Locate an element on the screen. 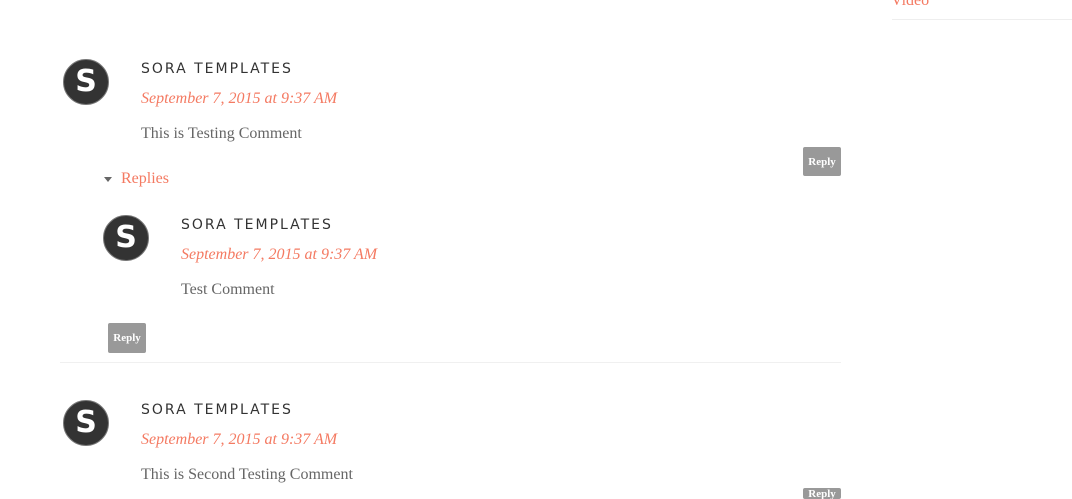 The width and height of the screenshot is (1072, 499). sidebar-link-video: Video is located at coordinates (910, 4).